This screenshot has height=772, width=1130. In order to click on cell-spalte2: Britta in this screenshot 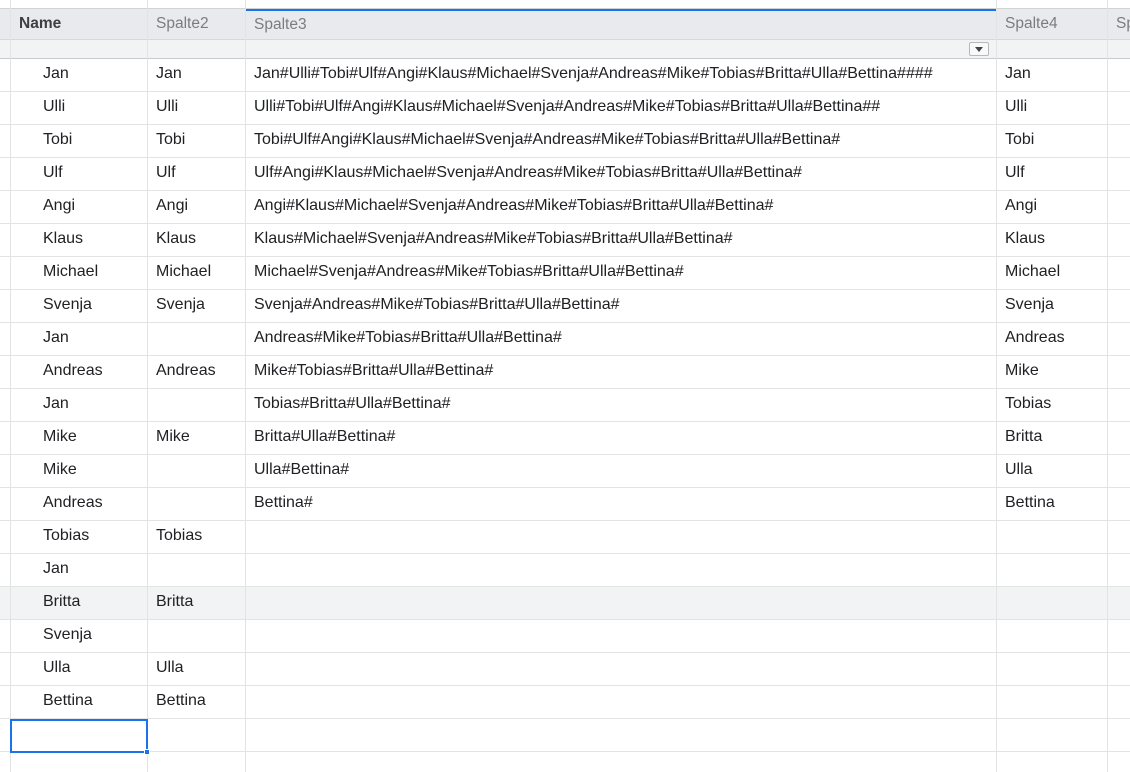, I will do `click(201, 603)`.